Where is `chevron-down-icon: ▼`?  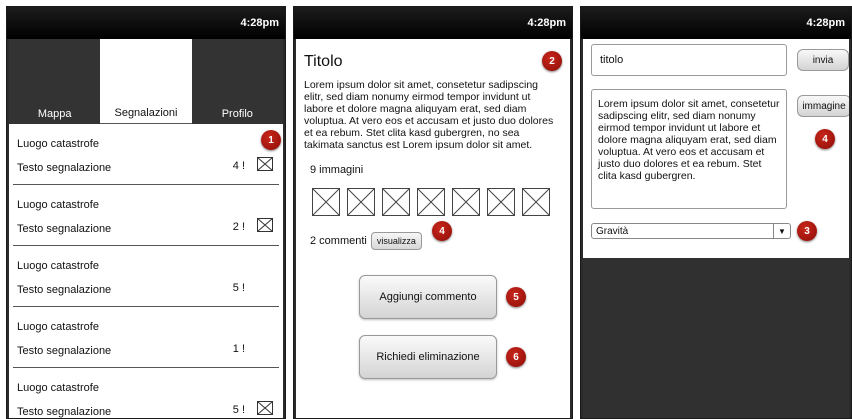
chevron-down-icon: ▼ is located at coordinates (781, 231).